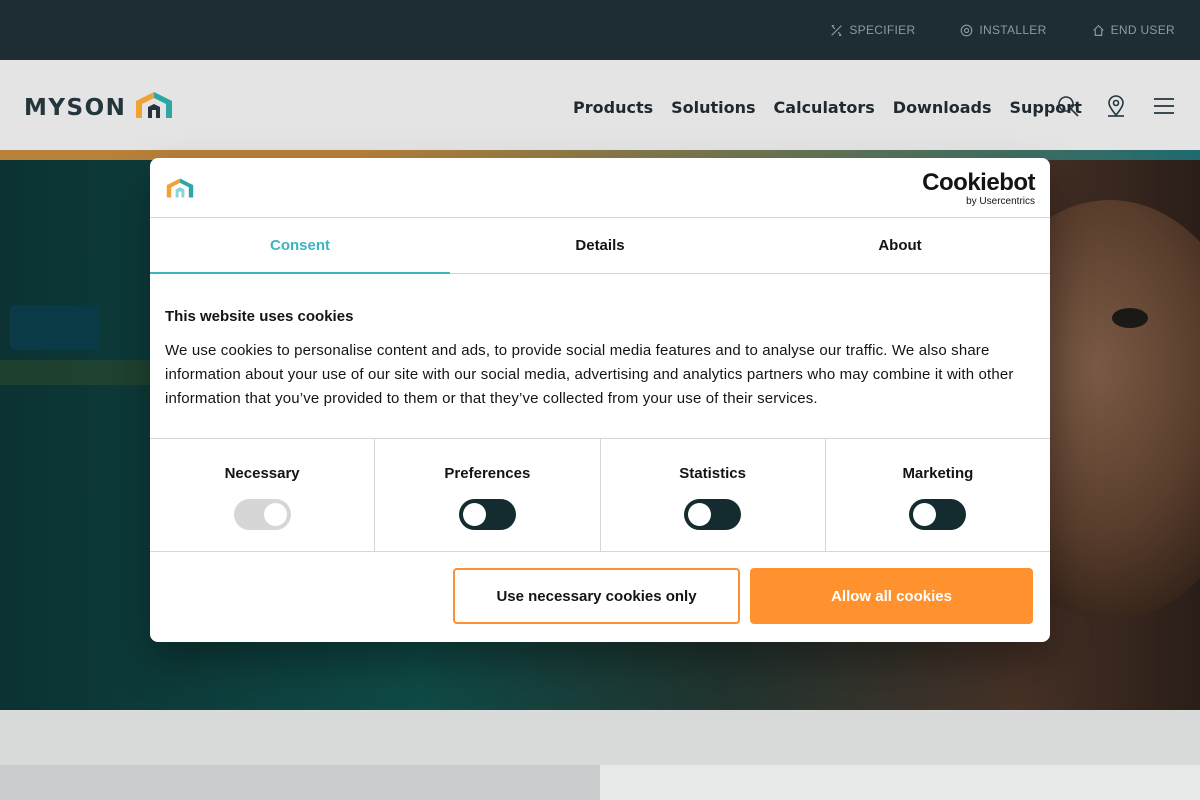 This screenshot has width=1200, height=800. What do you see at coordinates (300, 246) in the screenshot?
I see `tab-consent: Consent` at bounding box center [300, 246].